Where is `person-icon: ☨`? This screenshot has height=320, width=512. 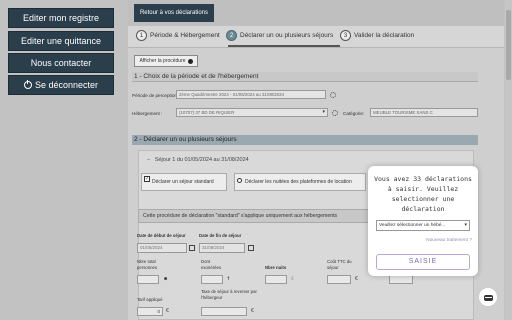
person-icon: ☨ is located at coordinates (228, 279).